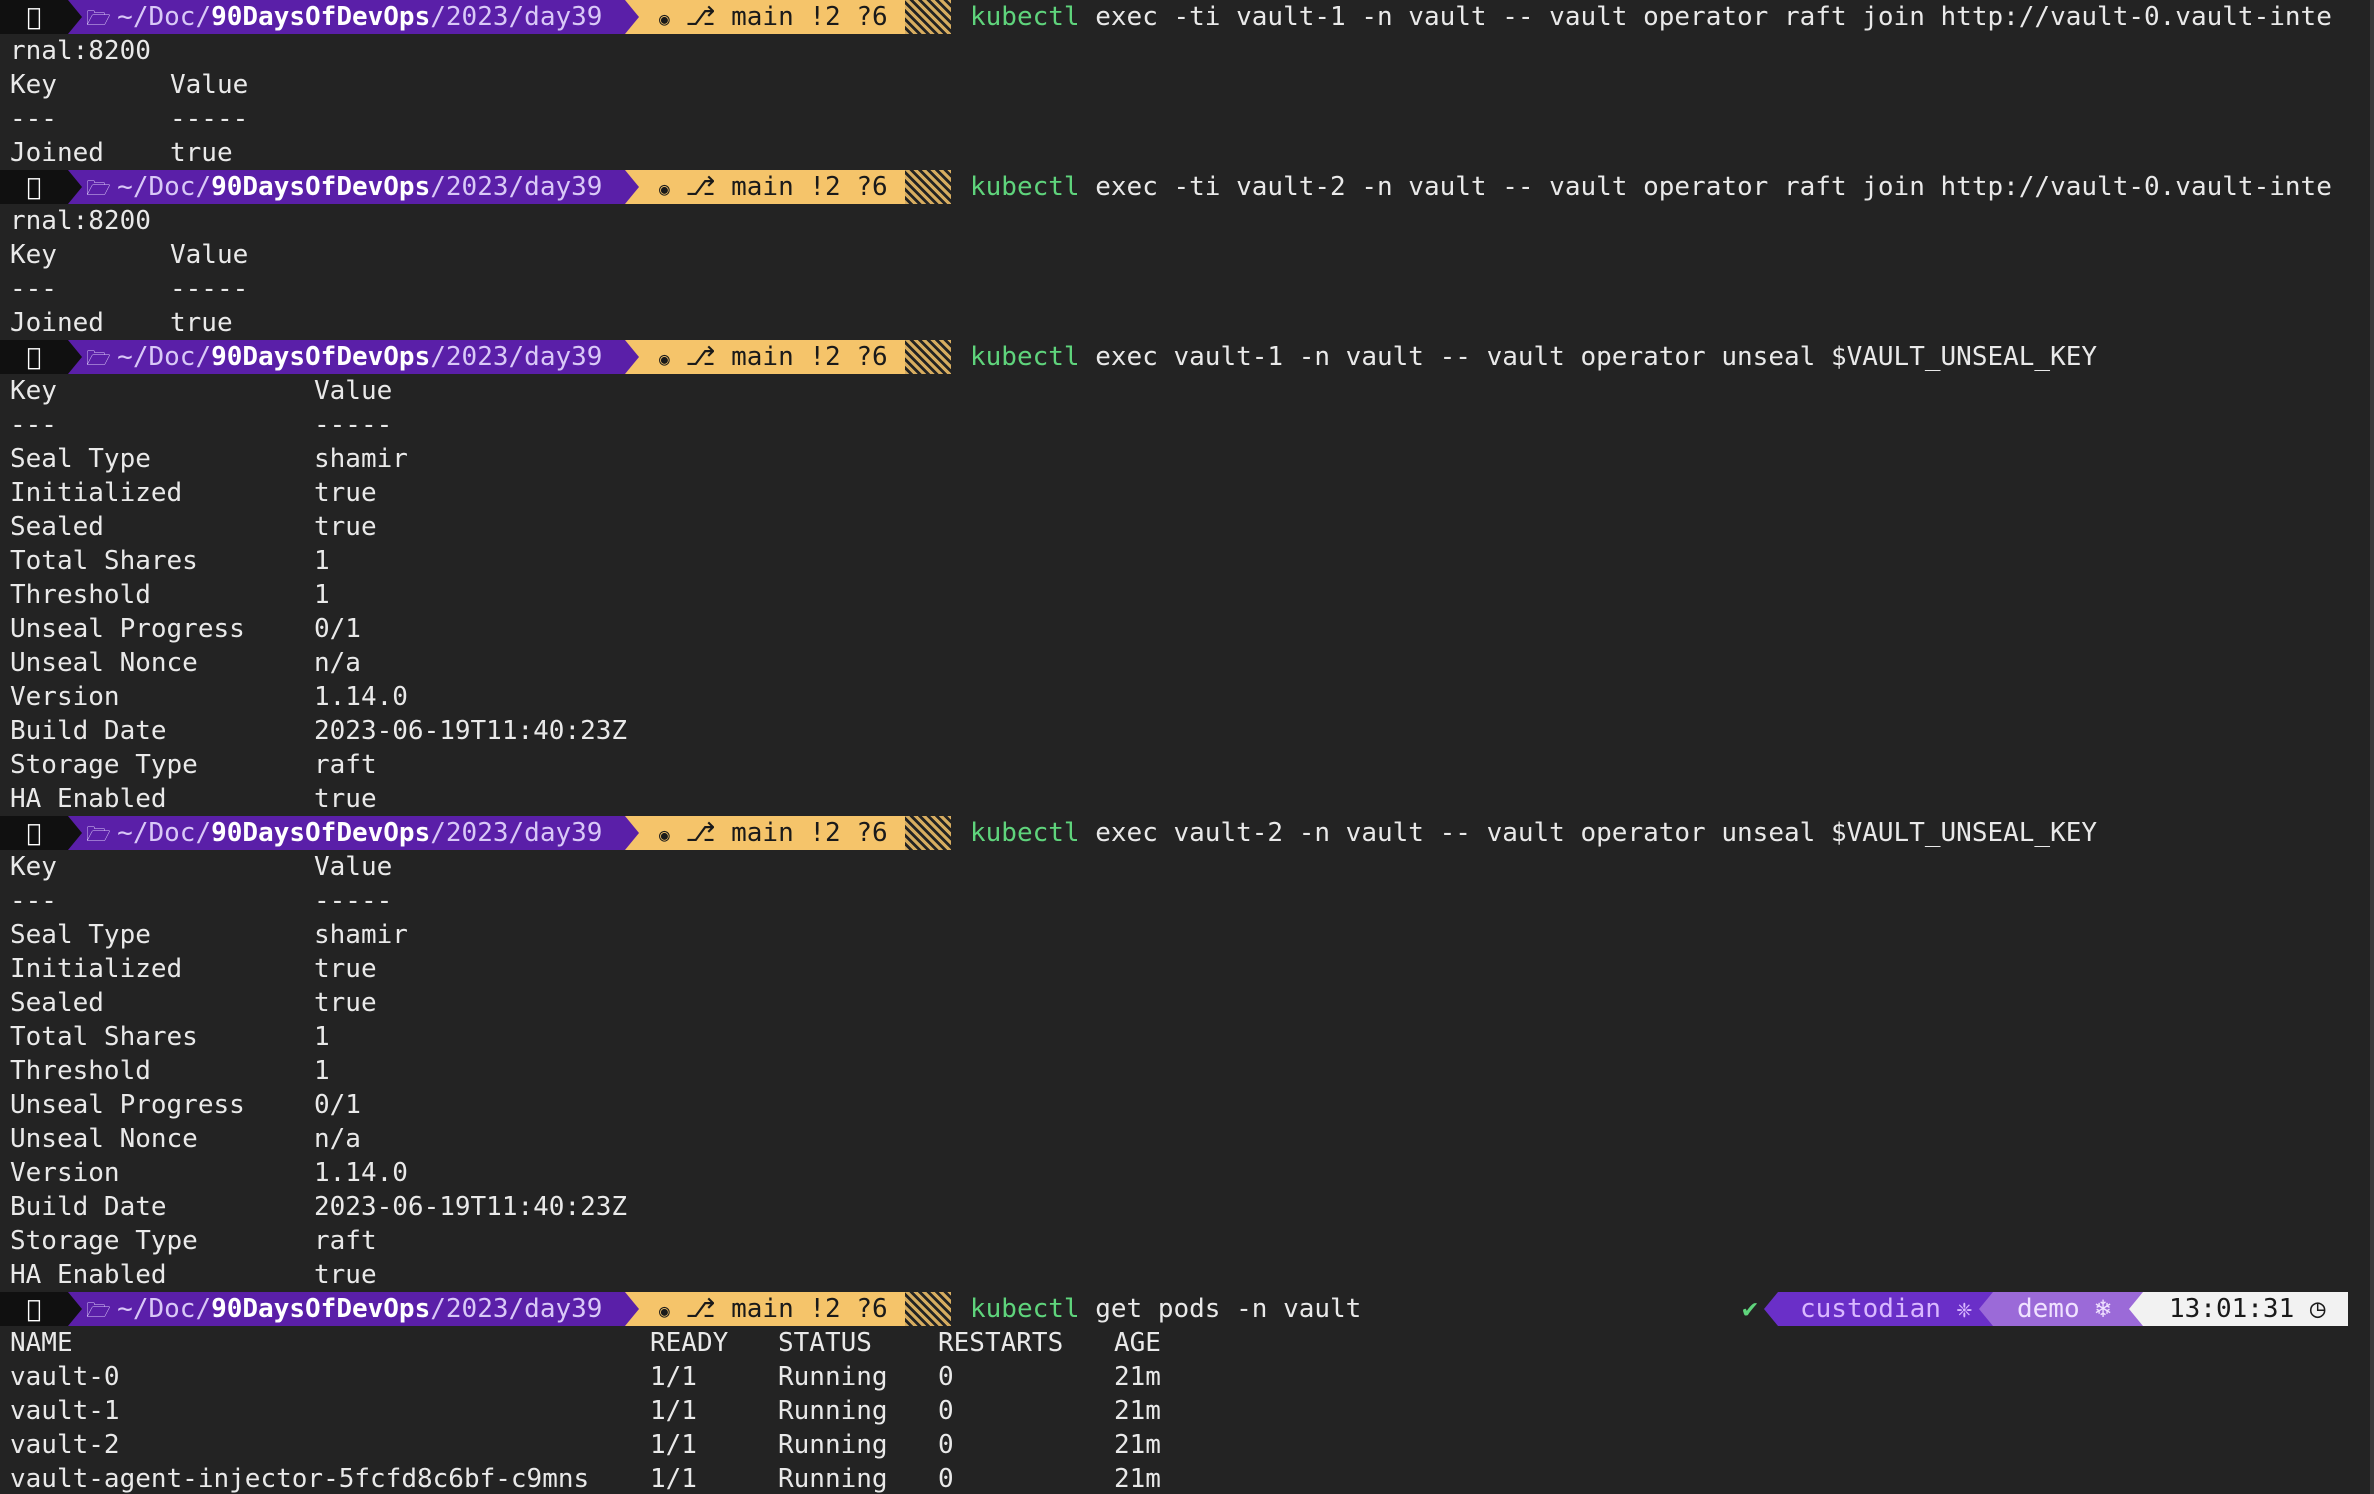 This screenshot has height=1494, width=2374. Describe the element at coordinates (104, 663) in the screenshot. I see `output-key: Unseal Nonce` at that location.